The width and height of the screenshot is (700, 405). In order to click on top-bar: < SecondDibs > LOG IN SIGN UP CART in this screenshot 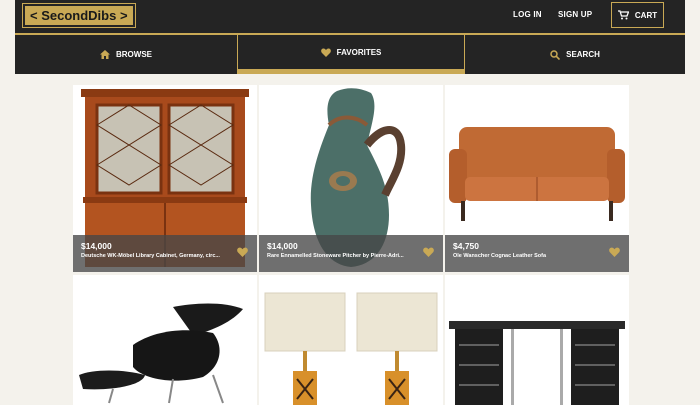, I will do `click(350, 16)`.